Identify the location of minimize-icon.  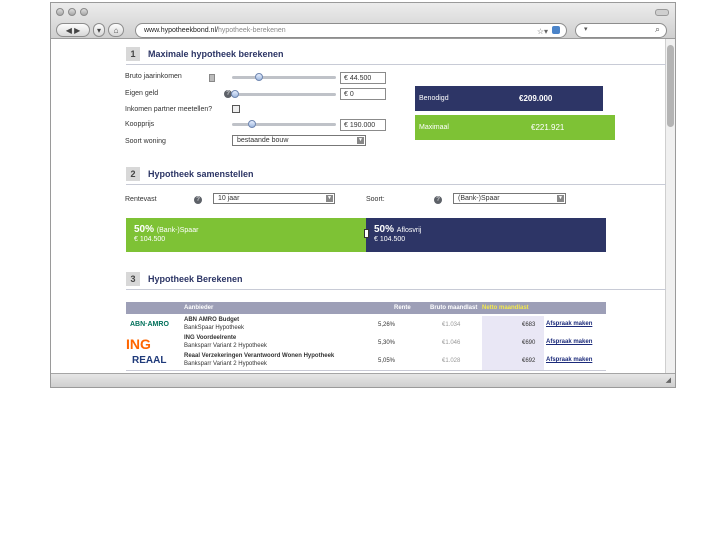
(72, 12).